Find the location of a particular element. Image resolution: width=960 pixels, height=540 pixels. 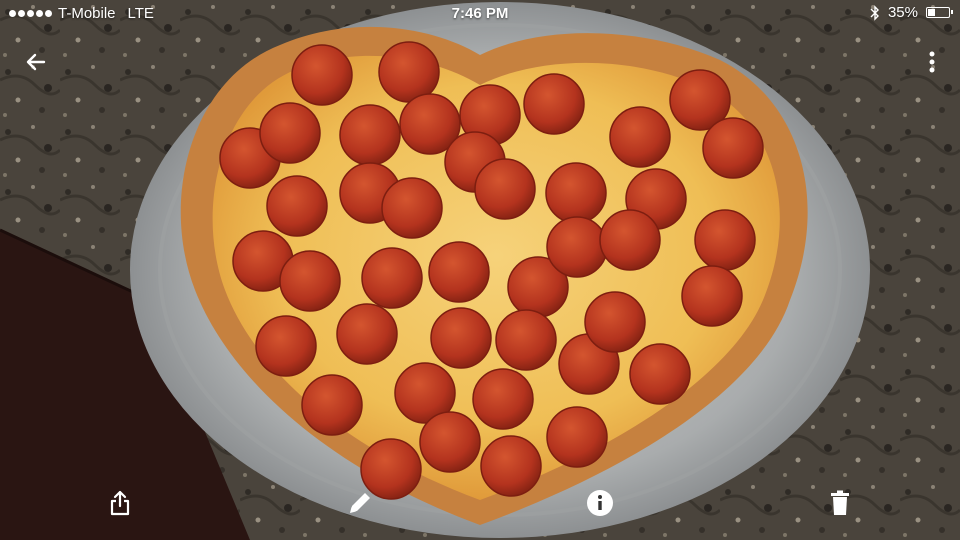

more-vertical-icon is located at coordinates (932, 62).